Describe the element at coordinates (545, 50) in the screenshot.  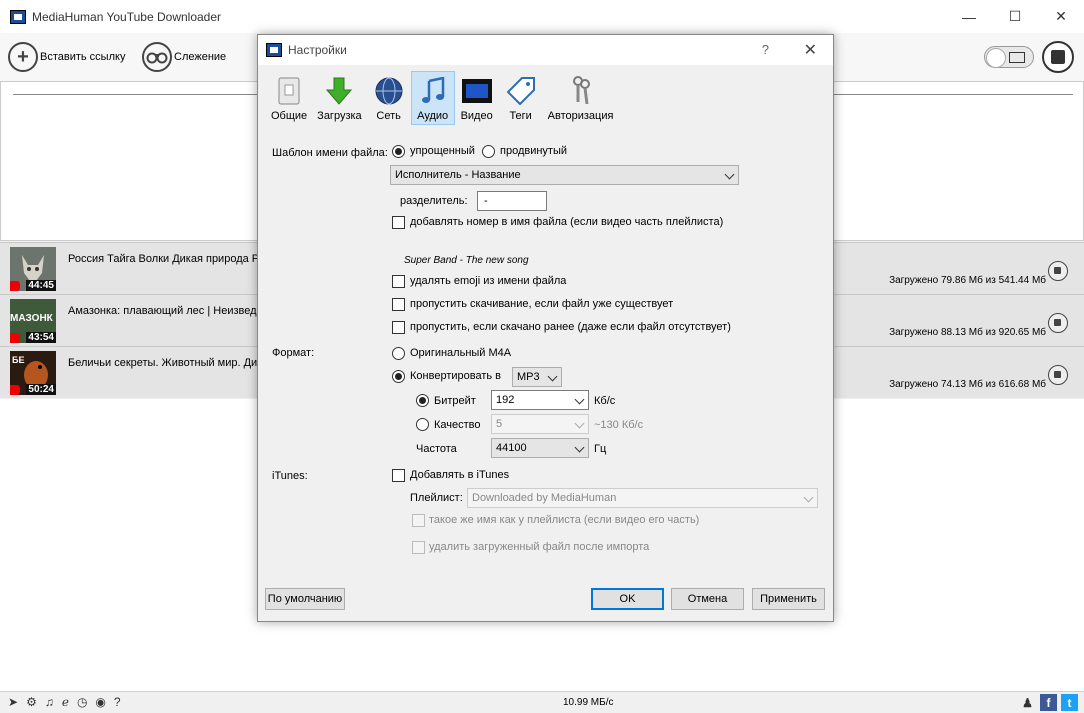
I see `dialog-titlebar: Настройки ? ✕` at that location.